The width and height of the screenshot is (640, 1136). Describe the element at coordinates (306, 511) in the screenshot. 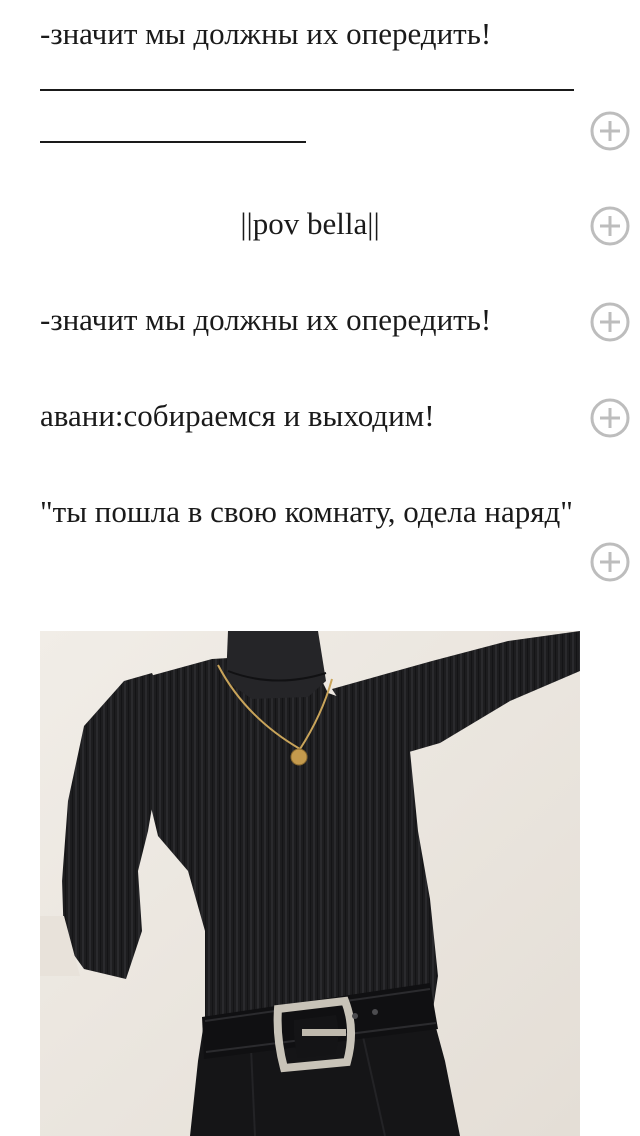

I see `story-paragraph: "ты пошла в свою комнату, одела наряд"` at that location.